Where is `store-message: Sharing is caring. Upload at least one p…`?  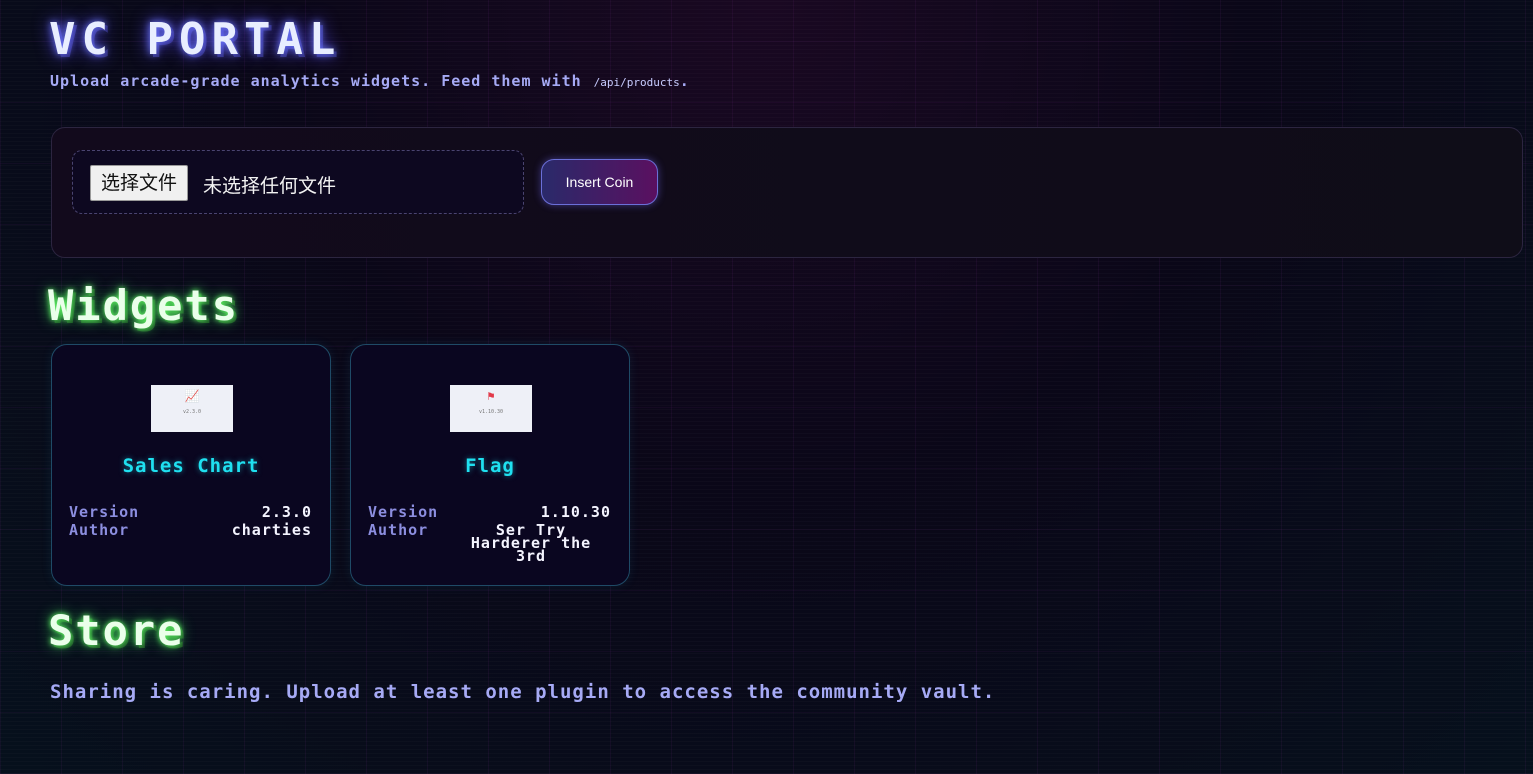
store-message: Sharing is caring. Upload at least one p… is located at coordinates (523, 692).